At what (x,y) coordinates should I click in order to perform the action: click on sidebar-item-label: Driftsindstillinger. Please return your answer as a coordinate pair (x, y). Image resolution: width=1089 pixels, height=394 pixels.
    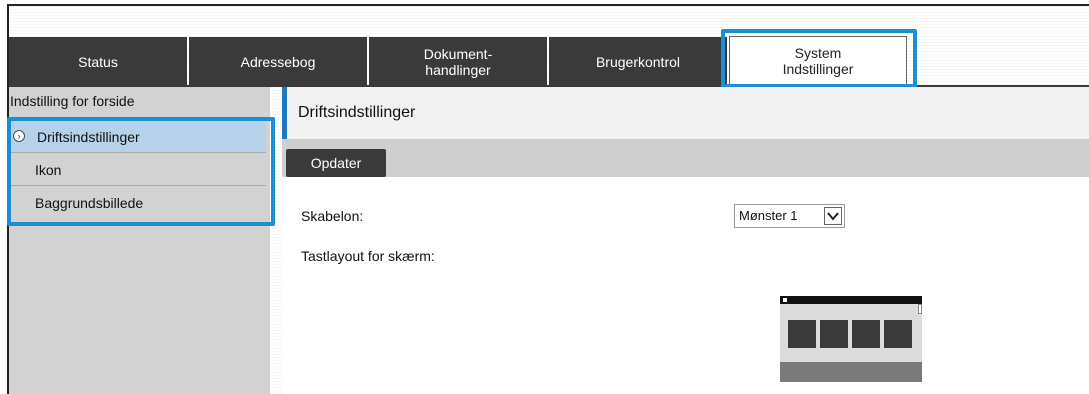
    Looking at the image, I should click on (88, 137).